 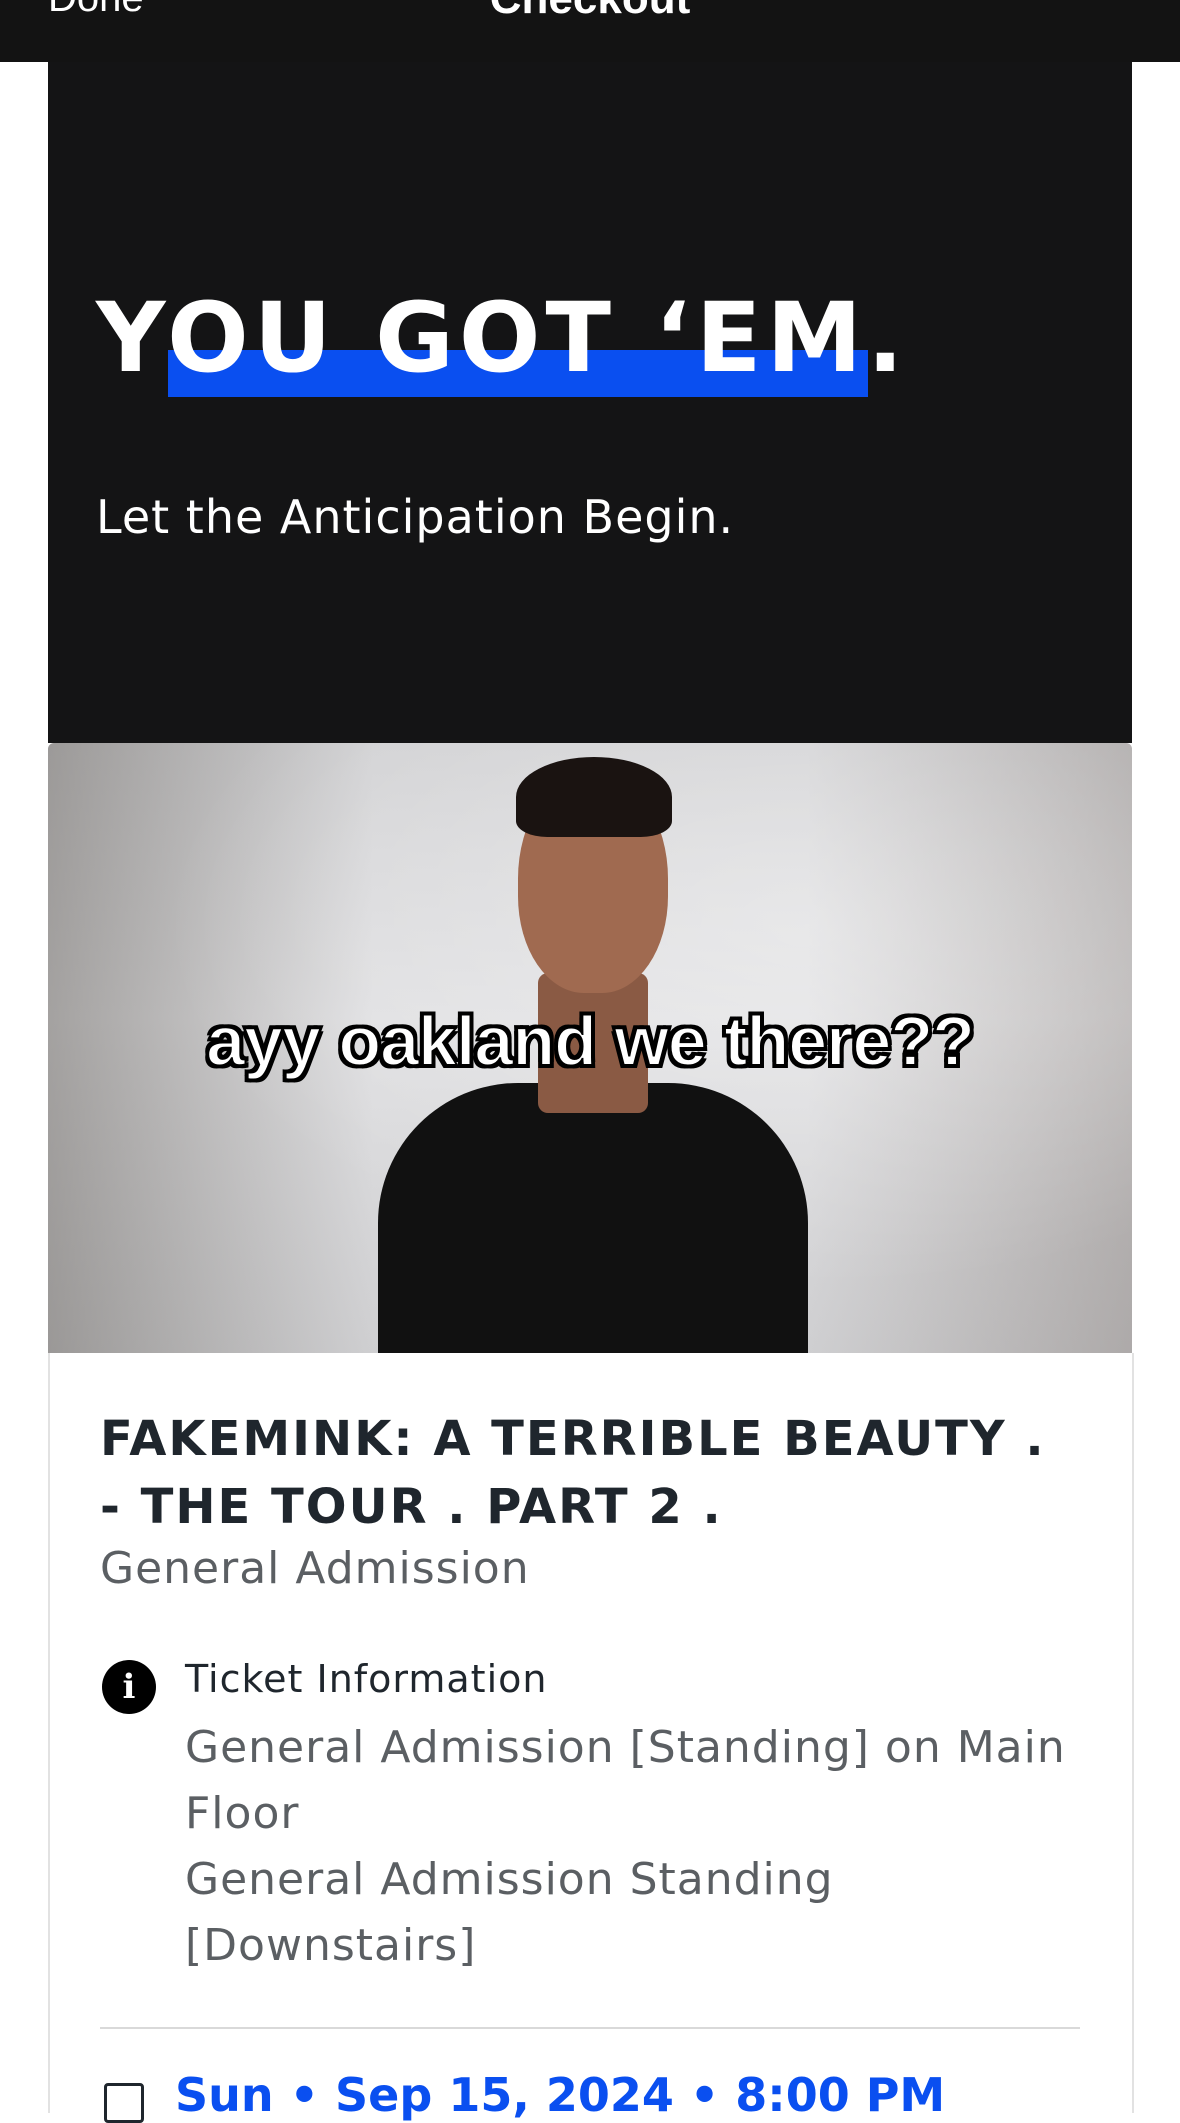 What do you see at coordinates (509, 1912) in the screenshot?
I see `ticket-info-line: General Admission Standing [Downstairs]` at bounding box center [509, 1912].